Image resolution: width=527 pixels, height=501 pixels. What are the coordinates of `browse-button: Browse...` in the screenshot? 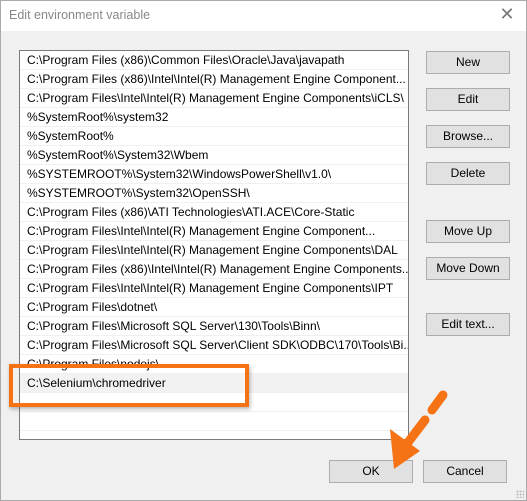 It's located at (468, 136).